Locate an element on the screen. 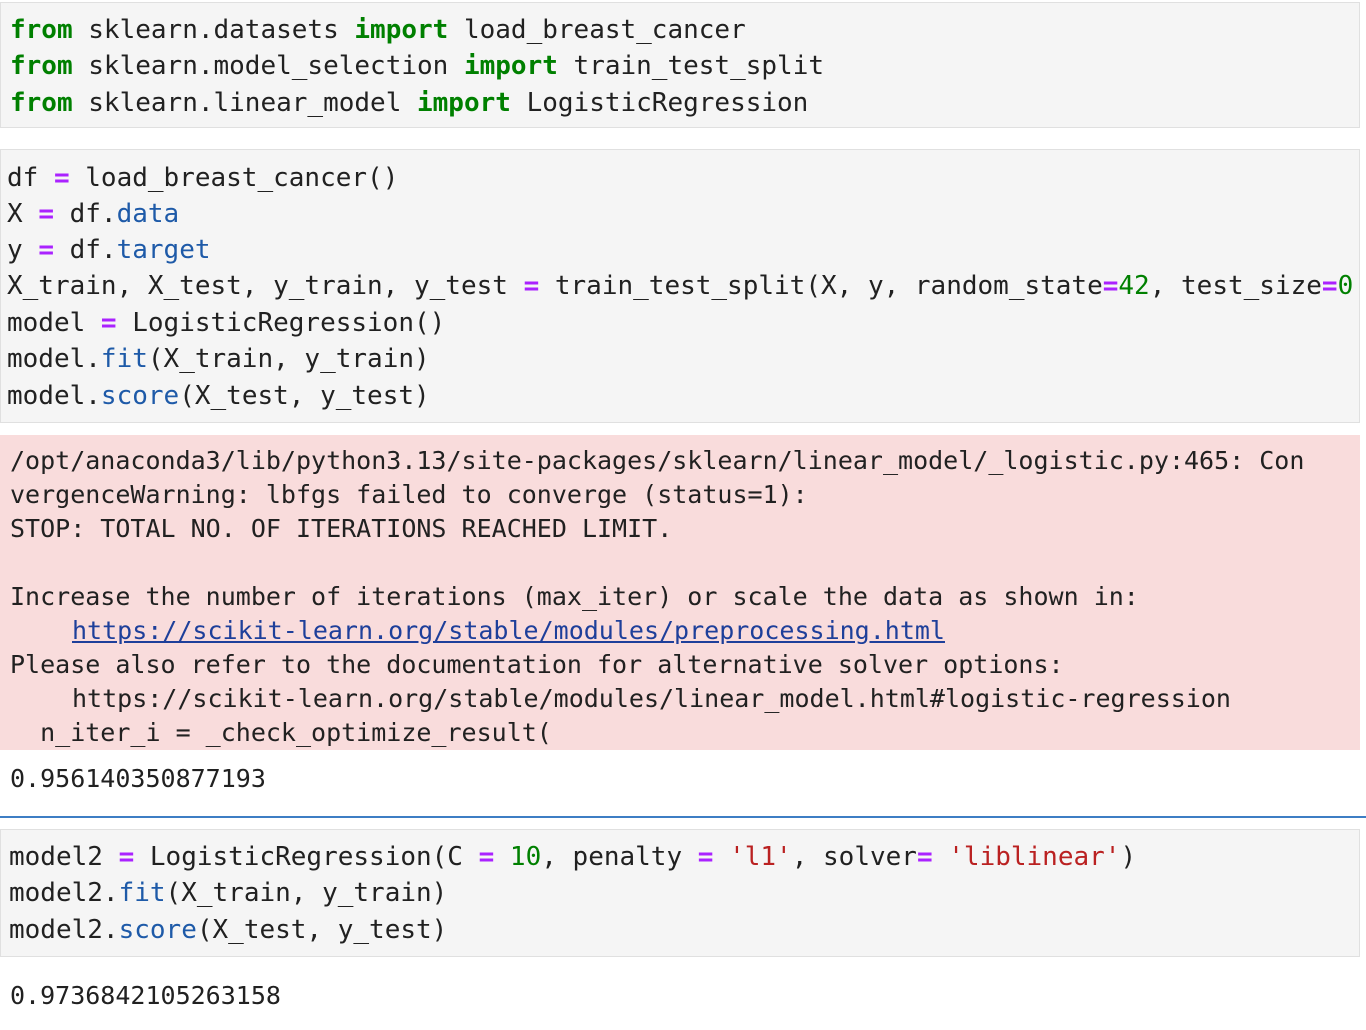 This screenshot has height=1030, width=1366. code-line: model = LogisticRegression() is located at coordinates (226, 323).